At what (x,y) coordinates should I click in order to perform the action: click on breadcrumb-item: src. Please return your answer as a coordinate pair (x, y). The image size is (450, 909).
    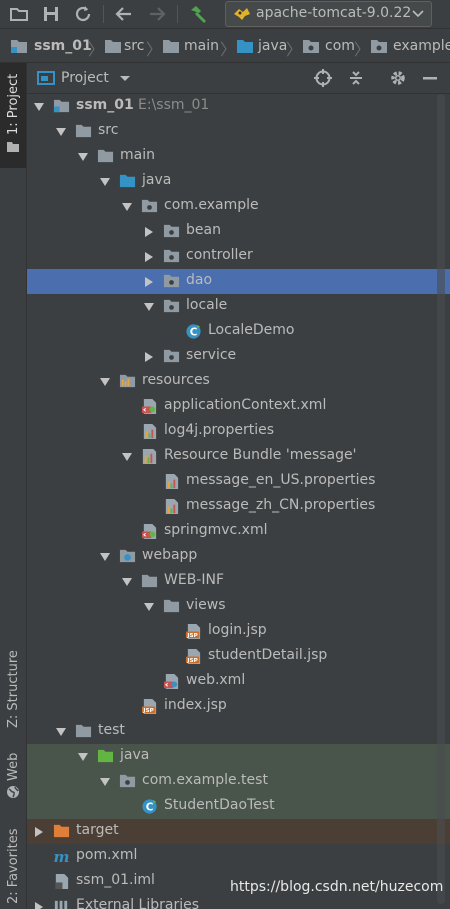
    Looking at the image, I should click on (134, 46).